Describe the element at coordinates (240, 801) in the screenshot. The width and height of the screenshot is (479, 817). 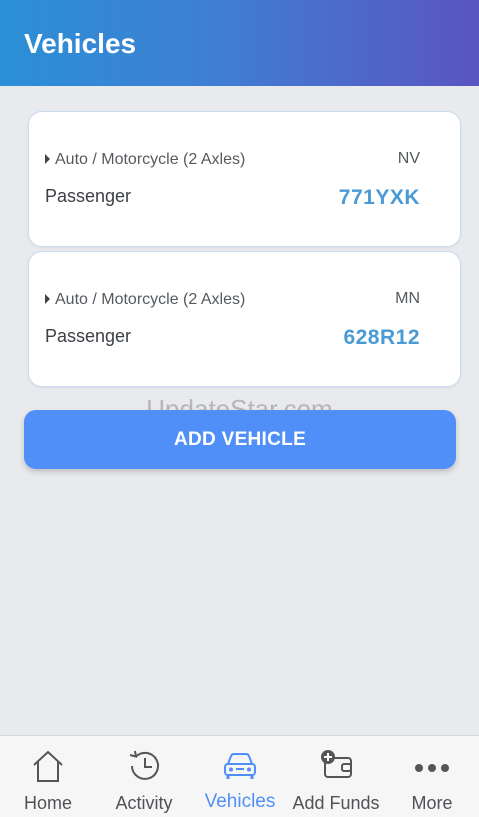
I see `tab-label: Vehicles` at that location.